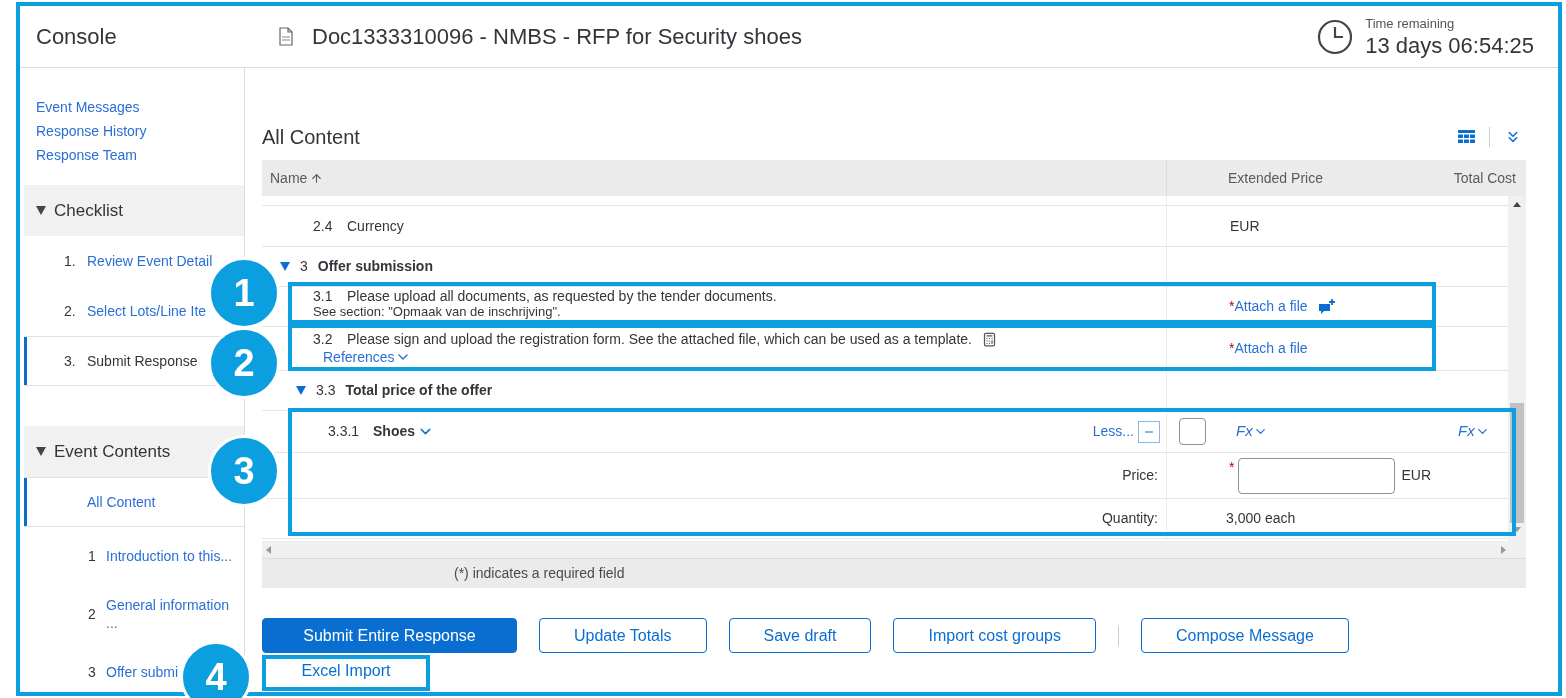 The image size is (1566, 698). What do you see at coordinates (375, 266) in the screenshot?
I see `section-name: Offer submission` at bounding box center [375, 266].